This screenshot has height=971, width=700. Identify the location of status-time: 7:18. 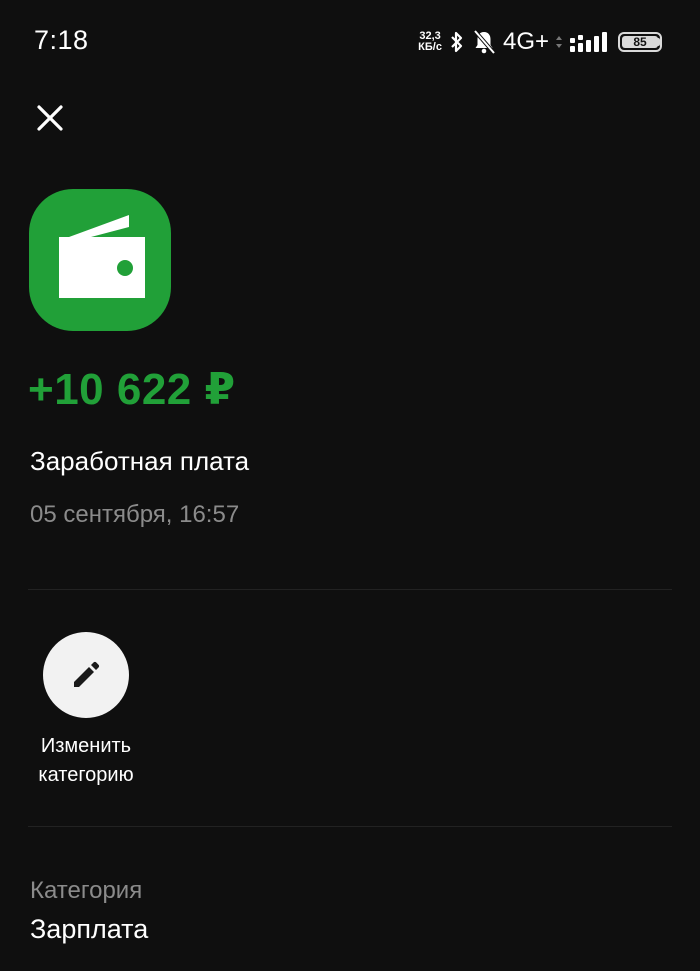
(61, 40).